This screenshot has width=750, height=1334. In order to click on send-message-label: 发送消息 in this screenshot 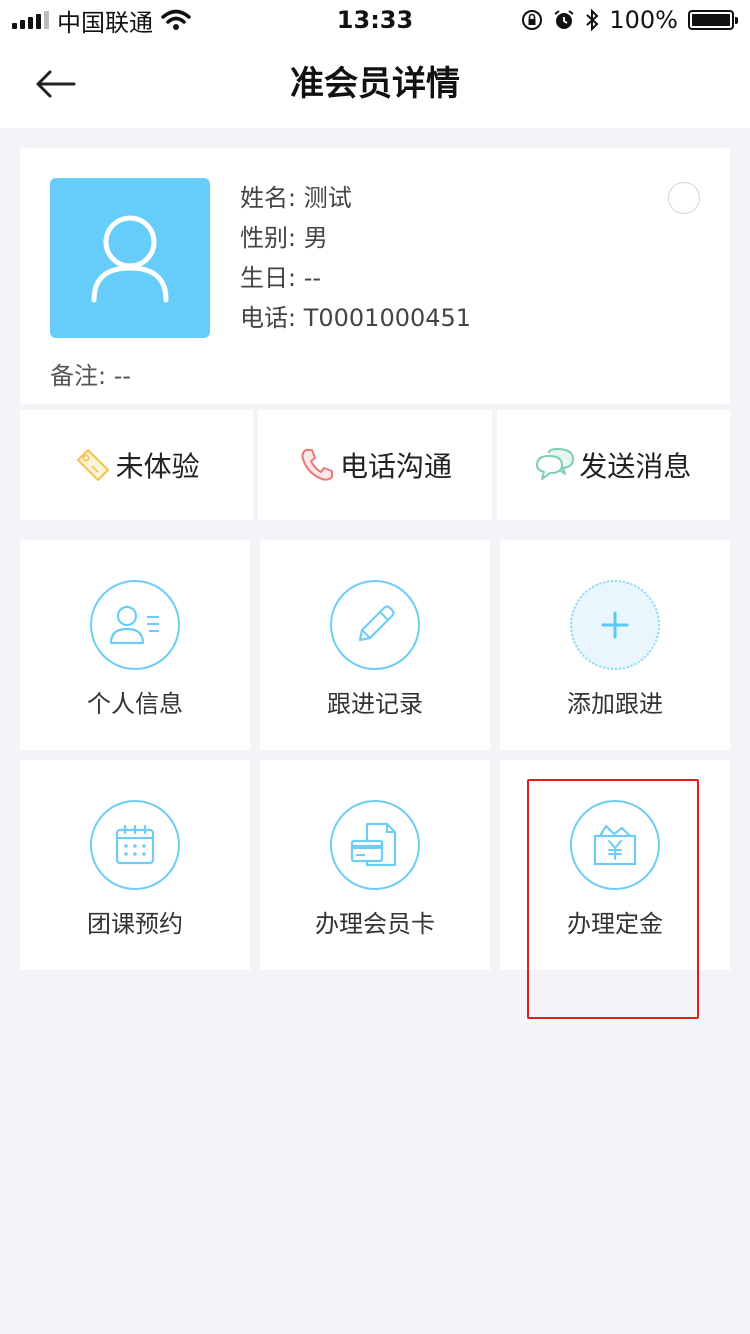, I will do `click(635, 466)`.